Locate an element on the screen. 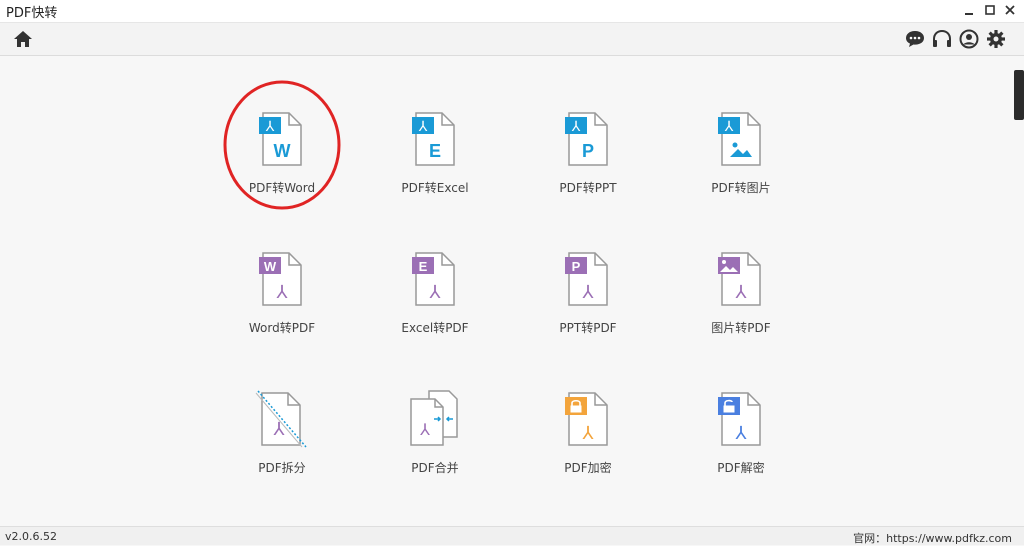  tile-label: PDF解密 is located at coordinates (741, 468).